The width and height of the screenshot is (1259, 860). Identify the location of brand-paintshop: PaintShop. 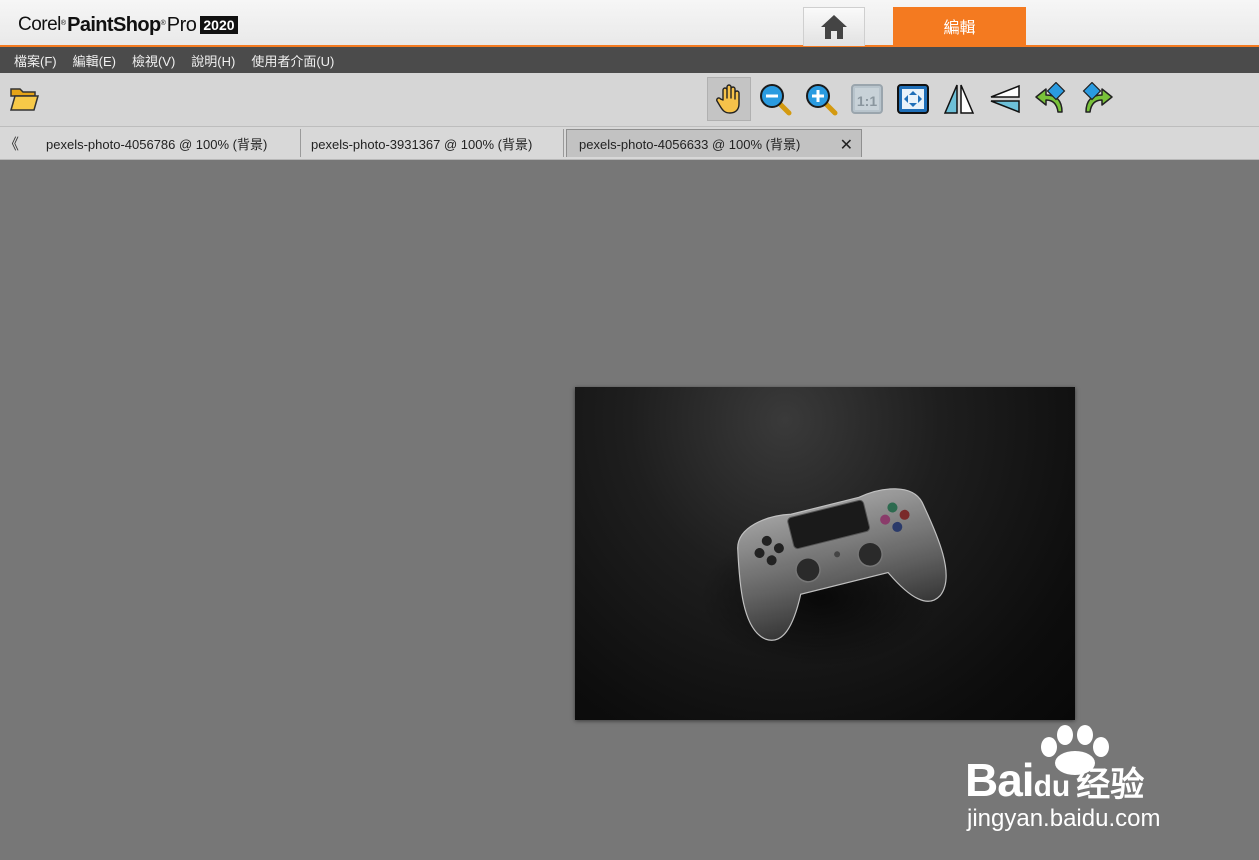
(114, 24).